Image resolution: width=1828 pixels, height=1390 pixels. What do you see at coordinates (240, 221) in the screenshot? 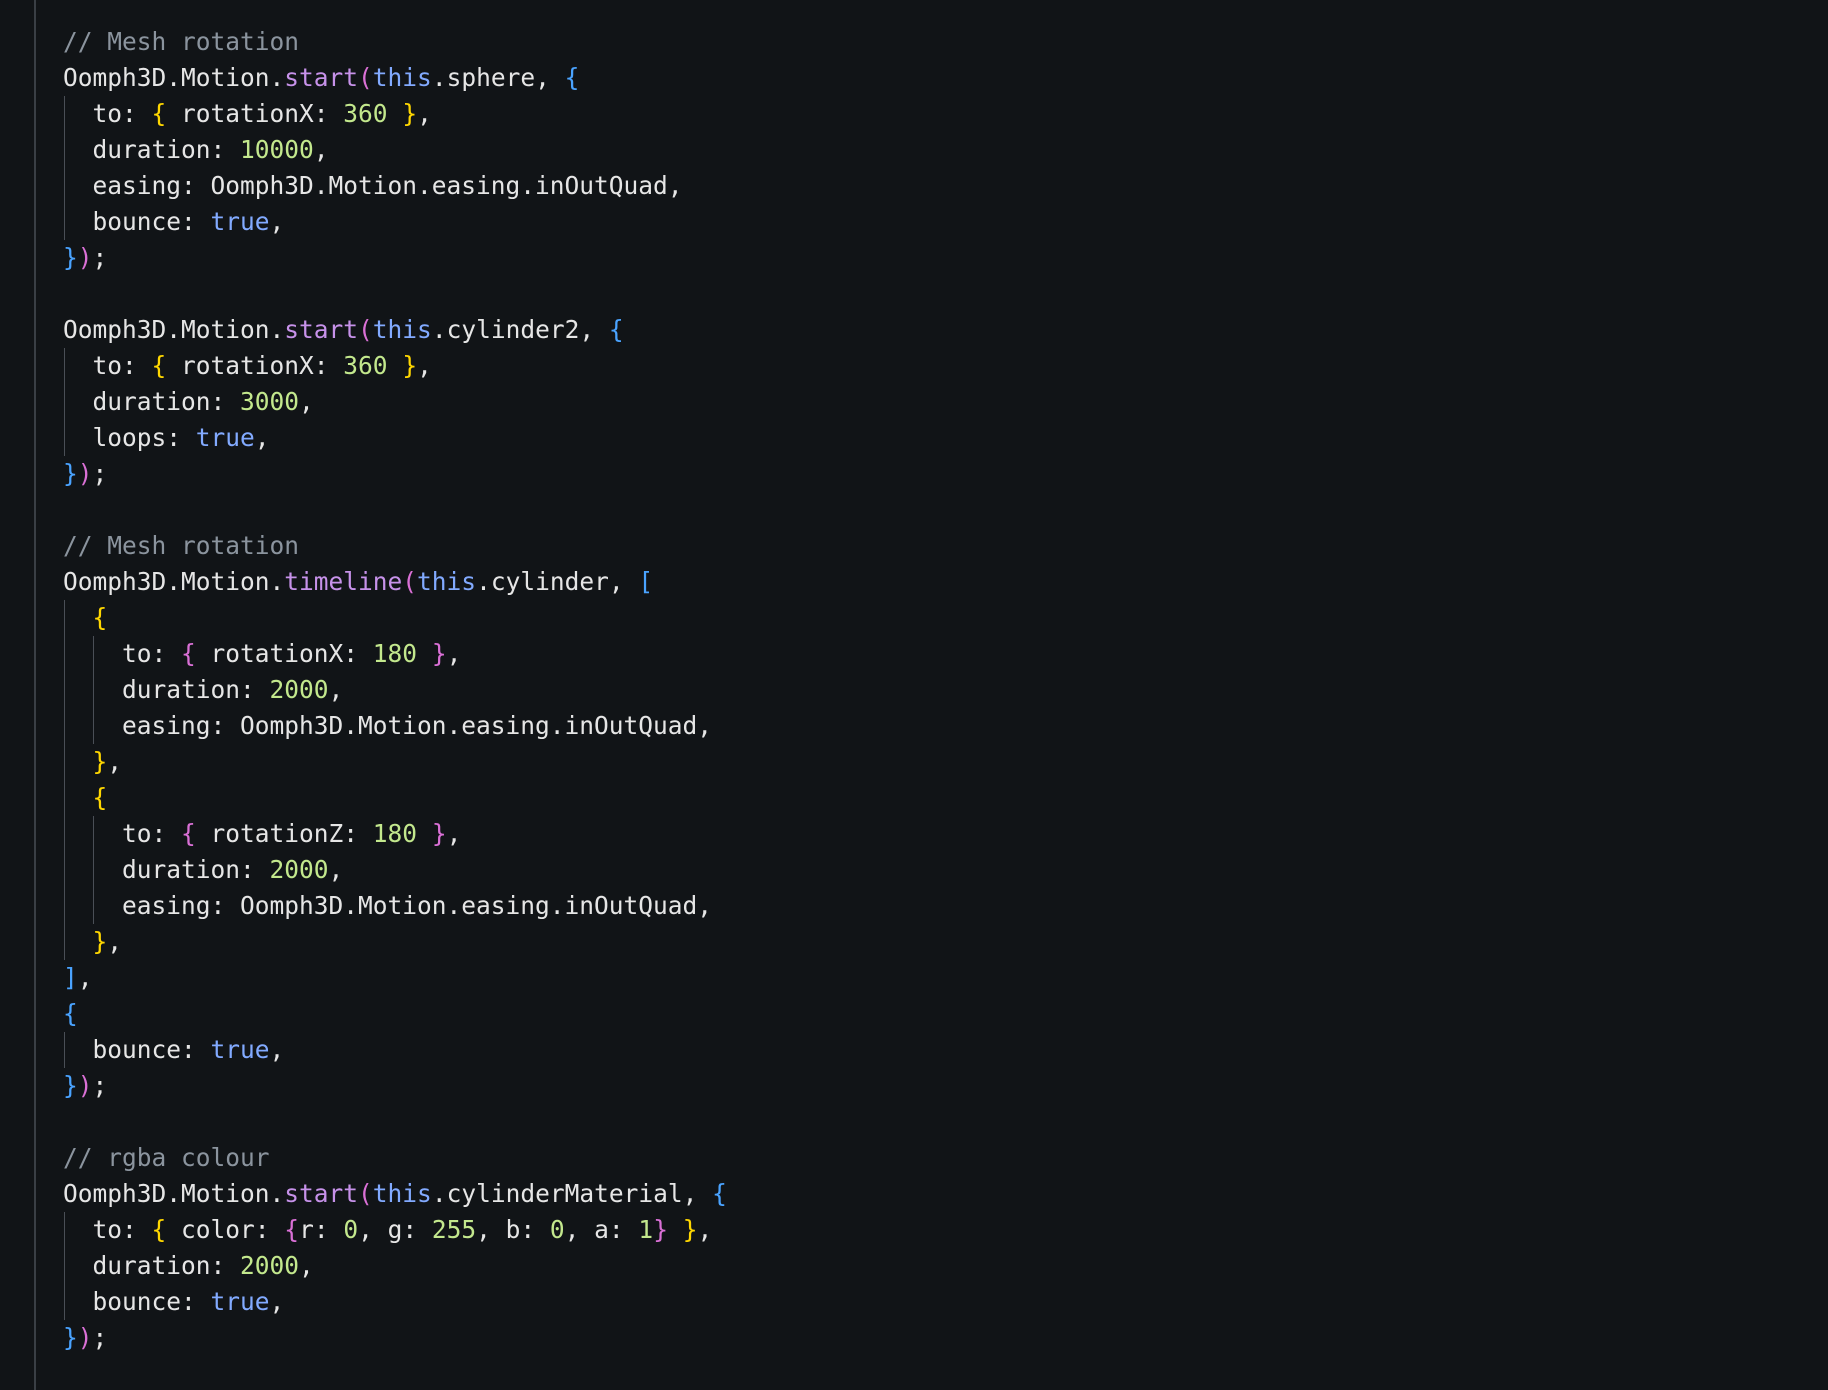
I see `code-token: true` at bounding box center [240, 221].